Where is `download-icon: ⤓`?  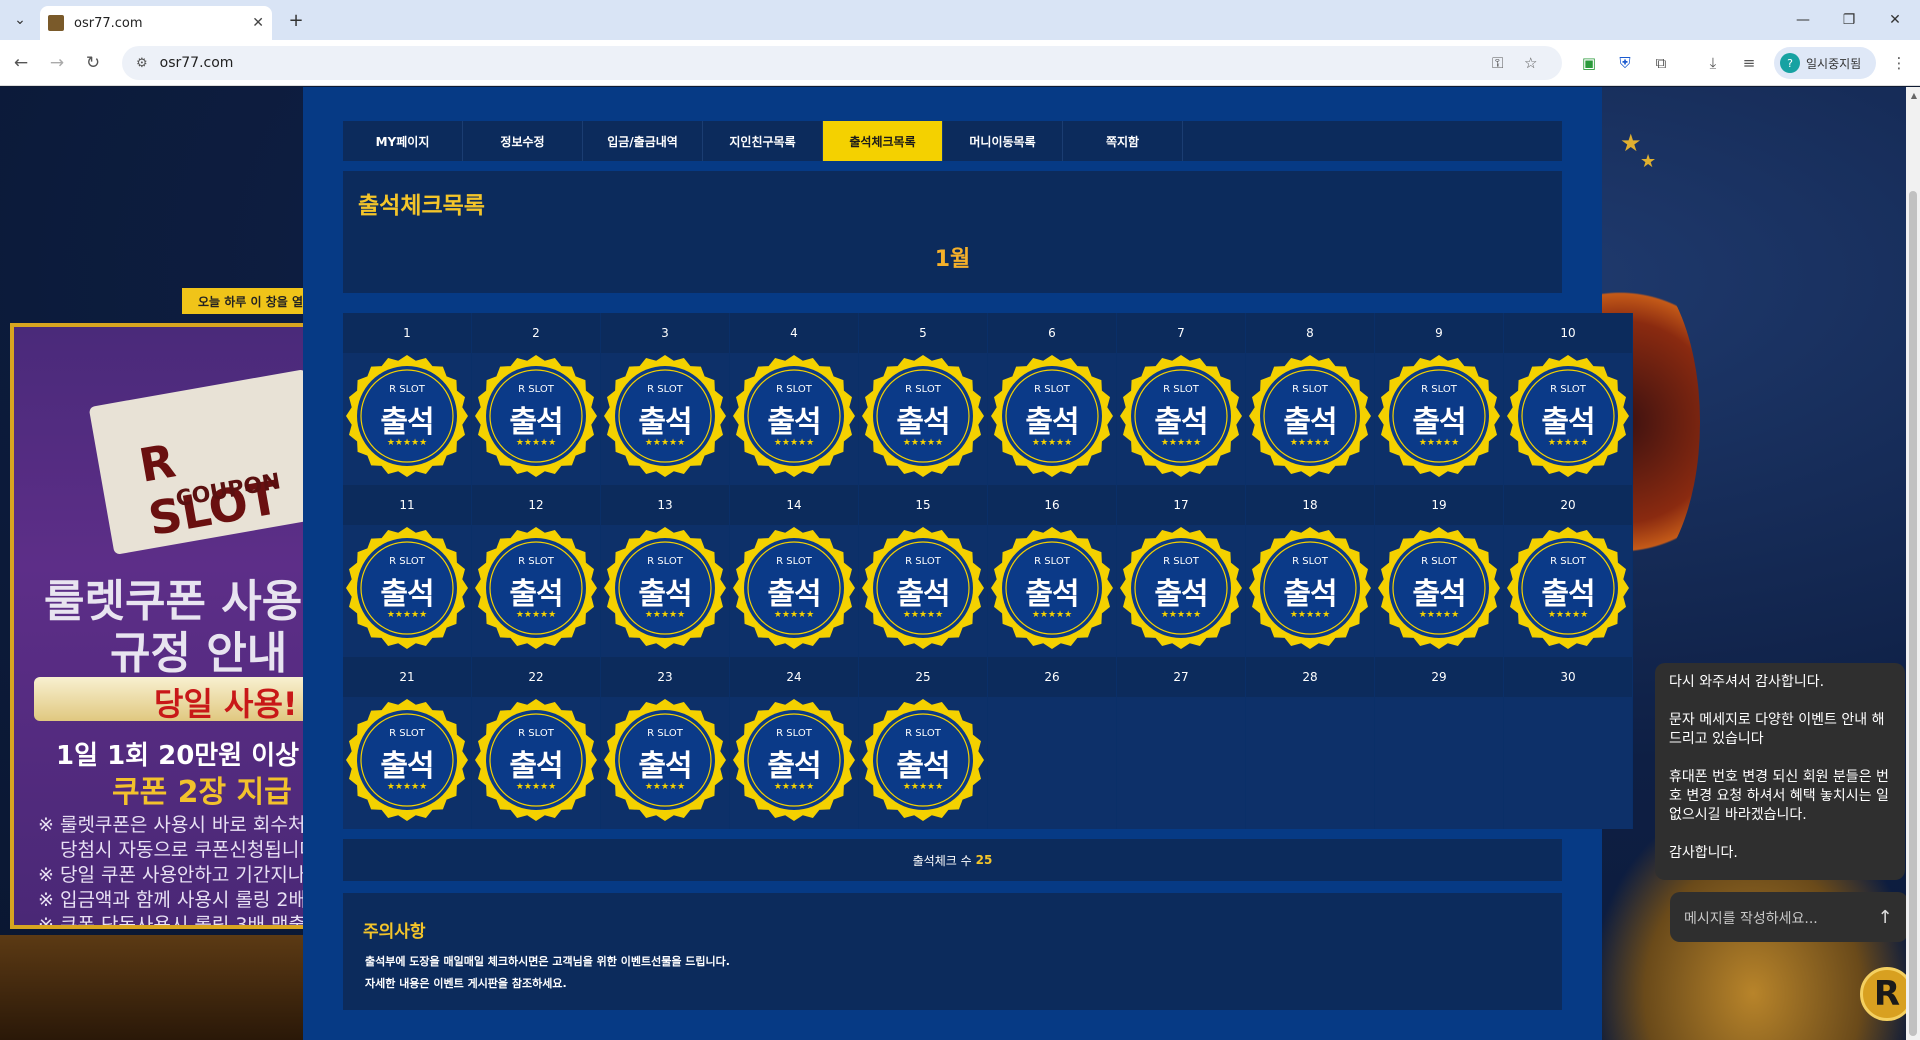
download-icon: ⤓ is located at coordinates (1713, 63).